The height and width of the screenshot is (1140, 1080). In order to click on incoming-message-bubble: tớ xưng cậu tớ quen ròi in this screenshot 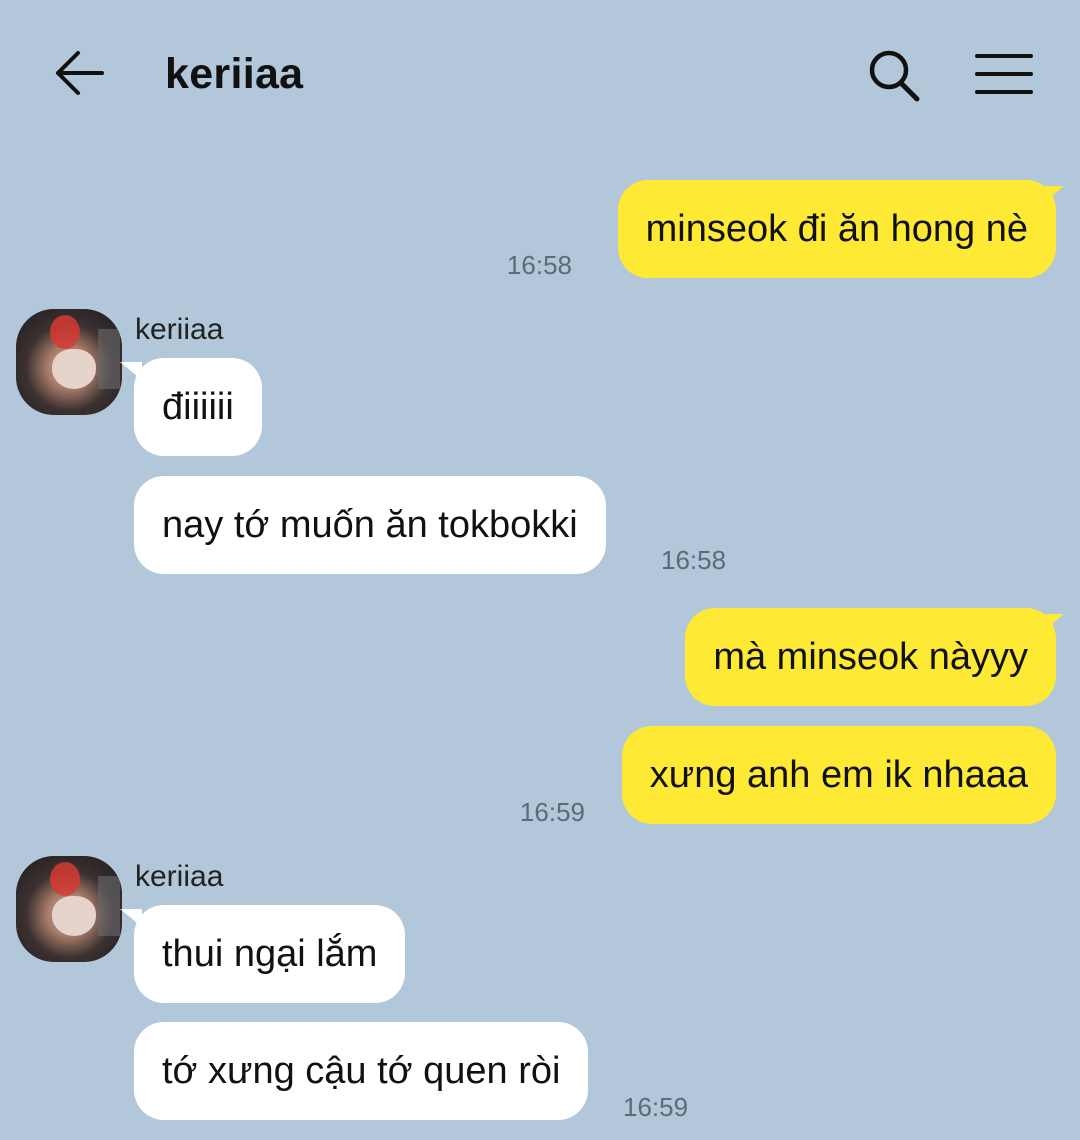, I will do `click(361, 1071)`.